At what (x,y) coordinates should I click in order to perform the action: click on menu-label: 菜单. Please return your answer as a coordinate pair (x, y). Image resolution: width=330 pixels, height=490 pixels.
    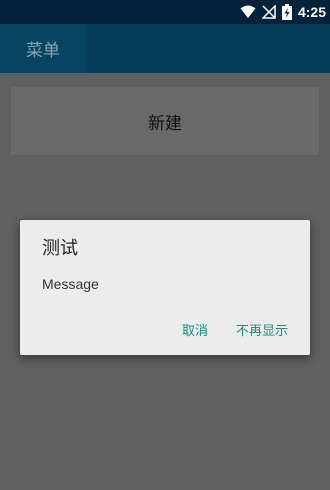
    Looking at the image, I should click on (43, 51).